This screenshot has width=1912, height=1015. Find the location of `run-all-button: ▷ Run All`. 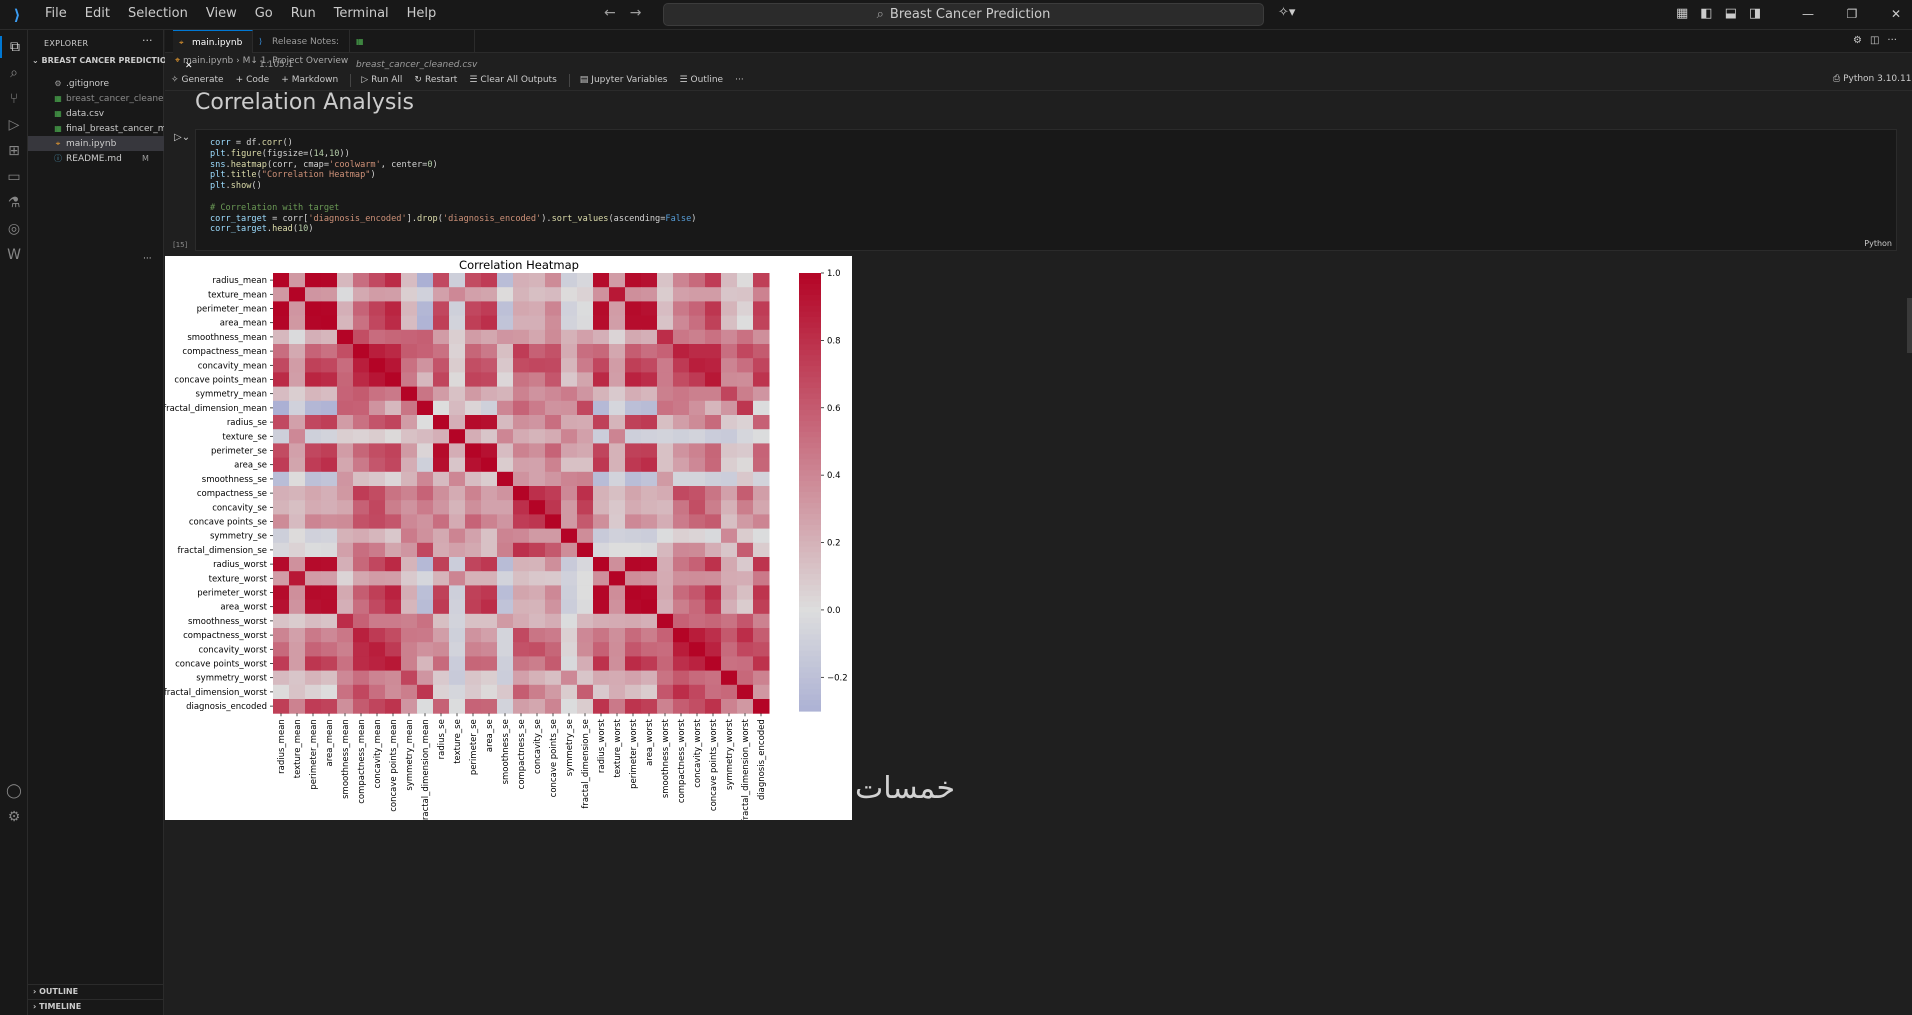

run-all-button: ▷ Run All is located at coordinates (381, 80).